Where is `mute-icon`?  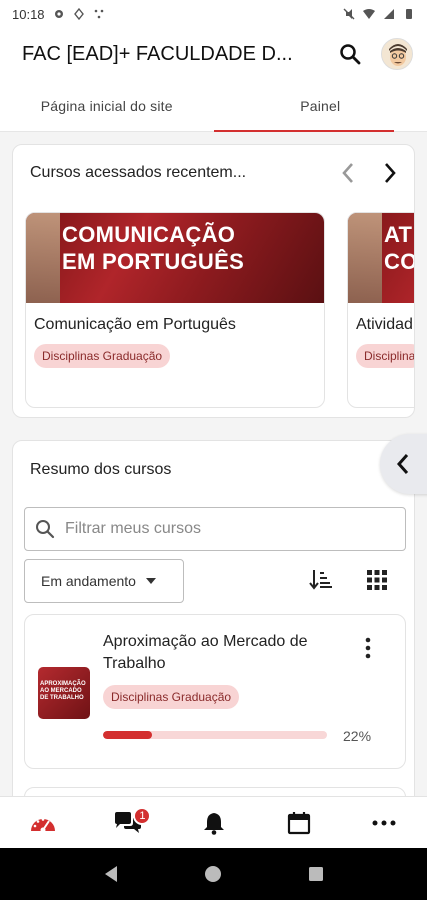 mute-icon is located at coordinates (349, 14).